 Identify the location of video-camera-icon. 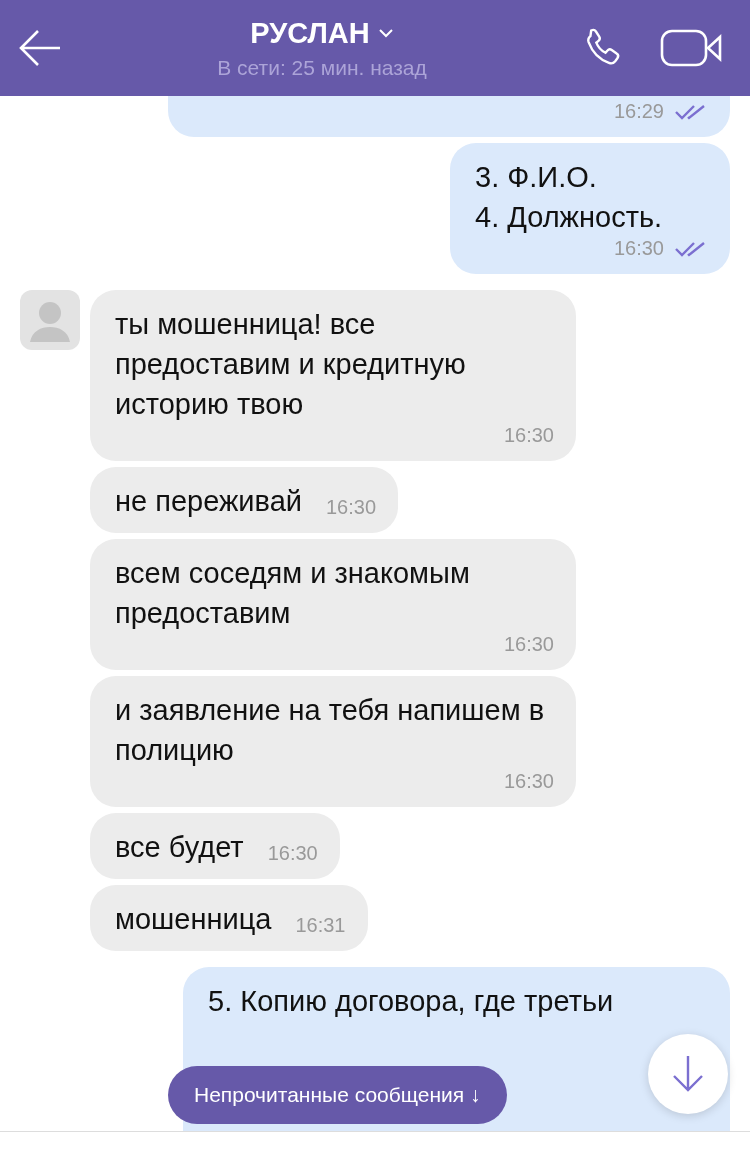
(692, 48).